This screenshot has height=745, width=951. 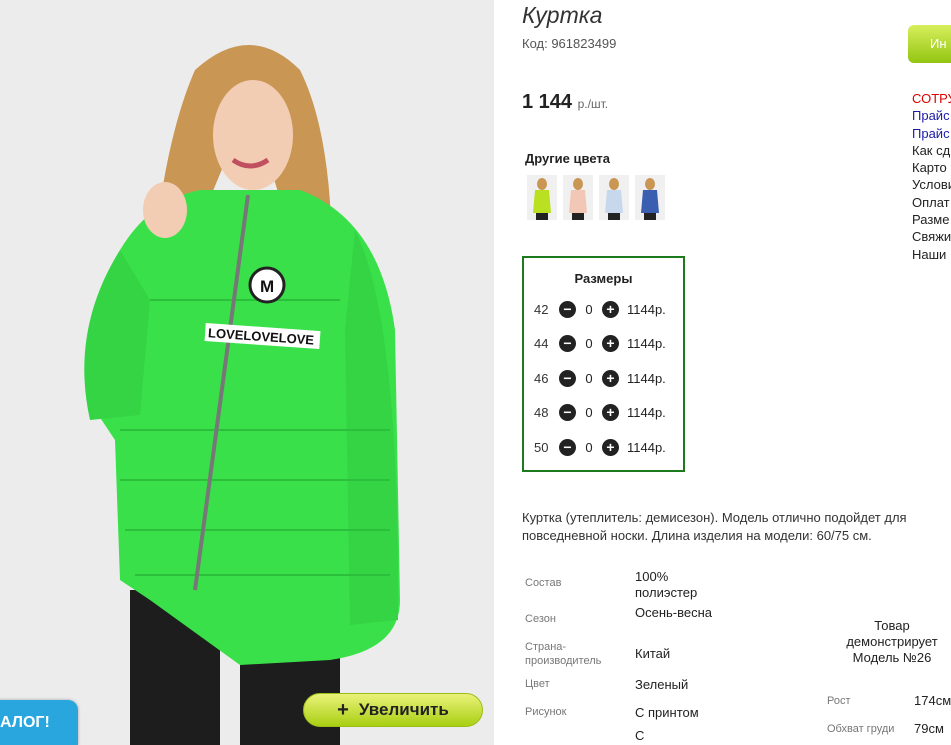 I want to click on measure-value: 174см, so click(x=932, y=700).